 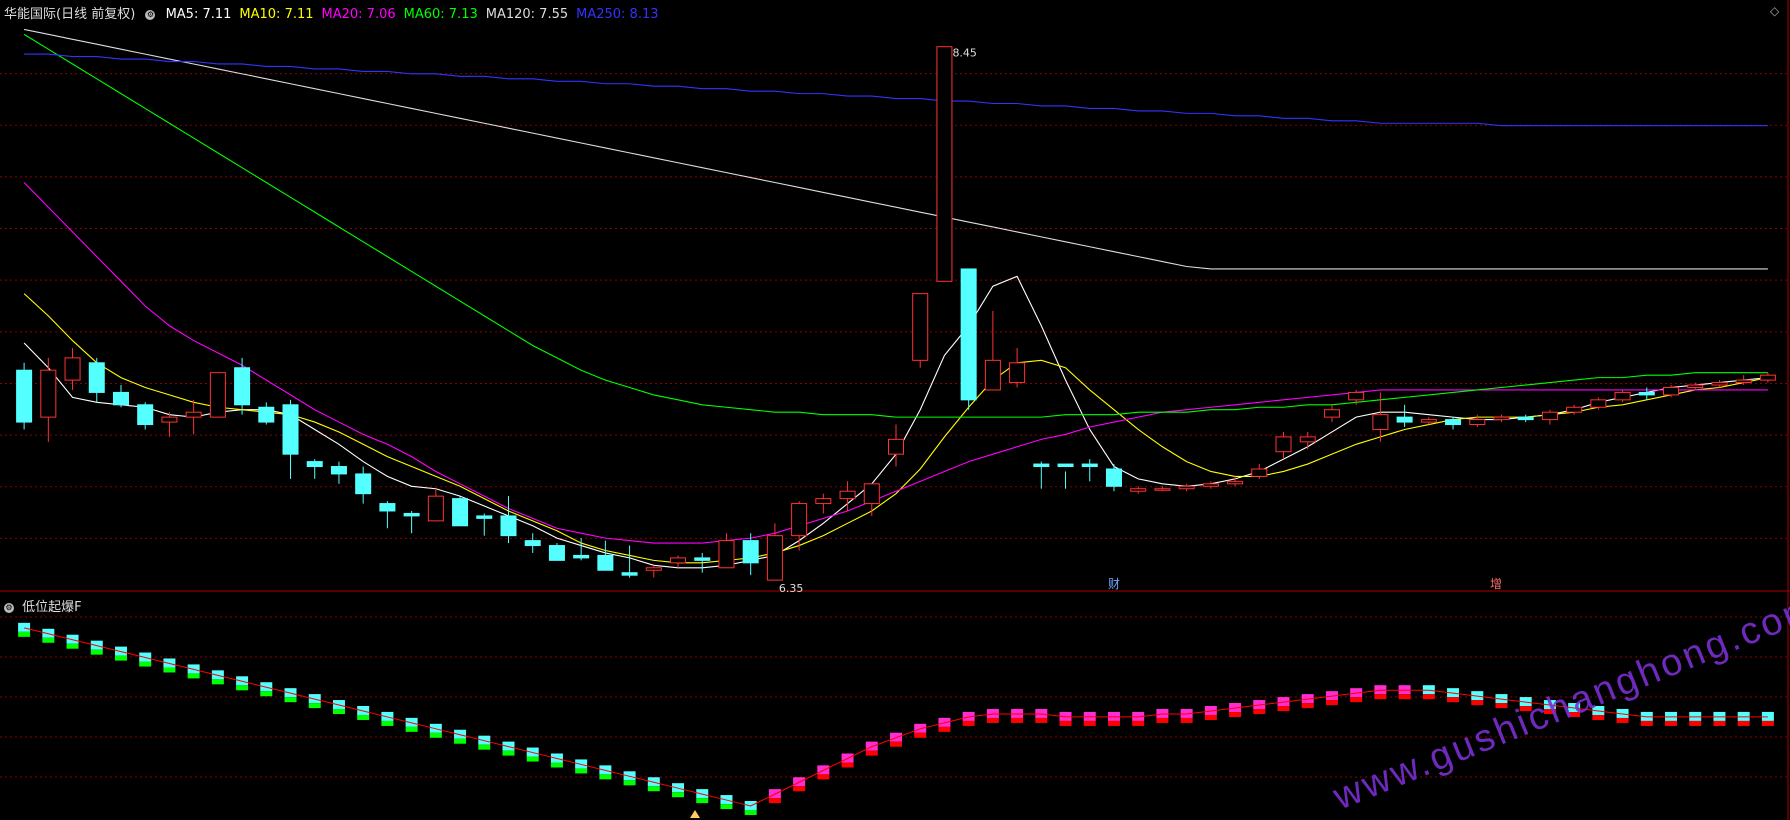 I want to click on ma-line-ma250, so click(x=896, y=90).